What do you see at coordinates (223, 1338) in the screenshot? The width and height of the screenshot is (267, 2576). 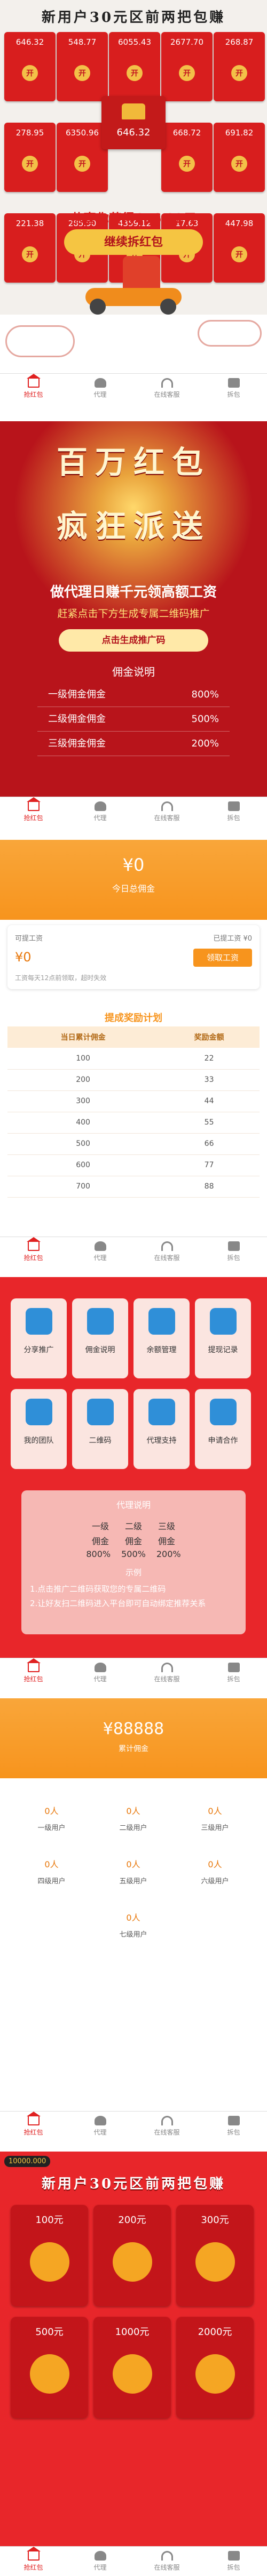 I see `agent-tile: 提现记录` at bounding box center [223, 1338].